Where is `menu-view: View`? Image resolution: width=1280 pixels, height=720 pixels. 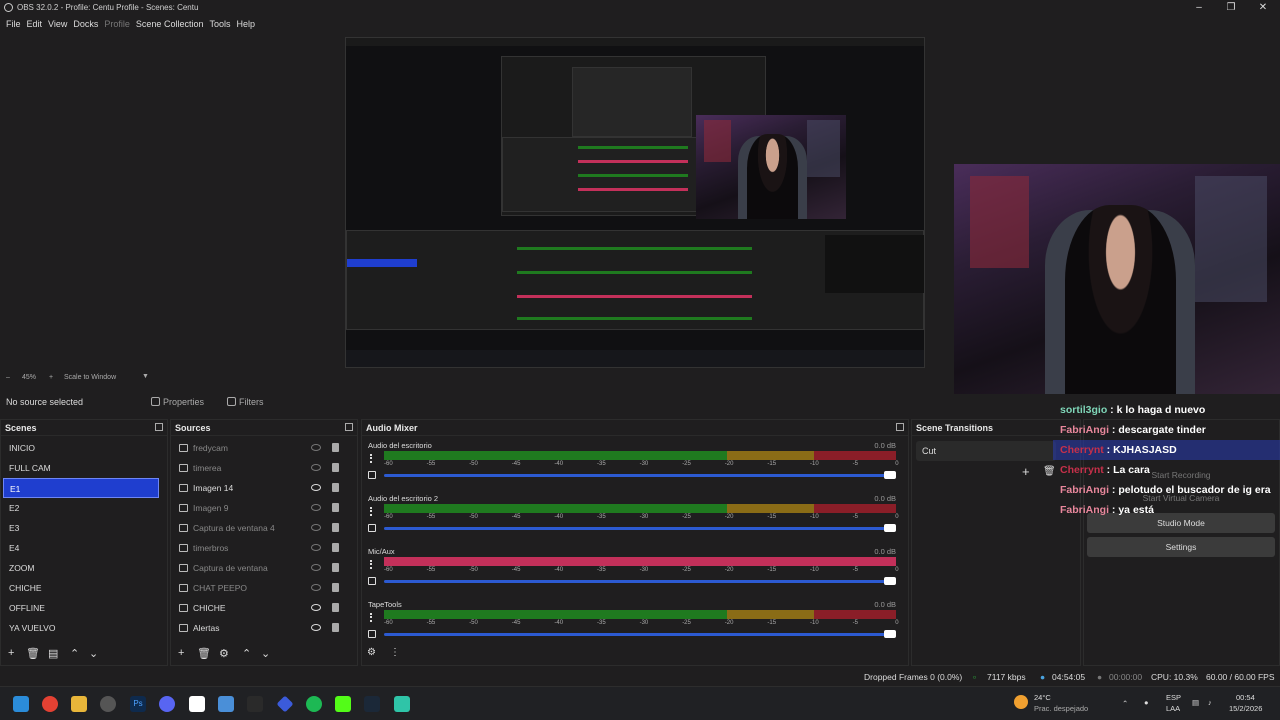
menu-view: View is located at coordinates (60, 24).